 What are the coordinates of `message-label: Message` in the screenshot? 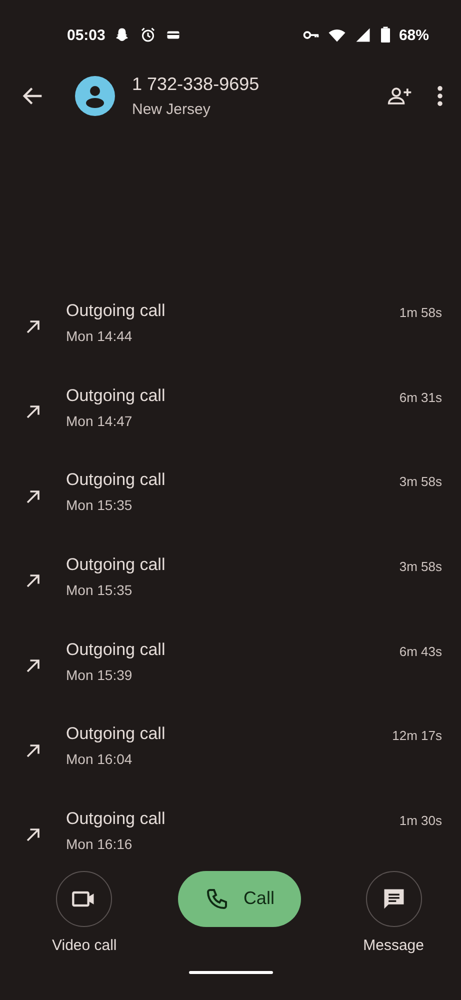 It's located at (393, 945).